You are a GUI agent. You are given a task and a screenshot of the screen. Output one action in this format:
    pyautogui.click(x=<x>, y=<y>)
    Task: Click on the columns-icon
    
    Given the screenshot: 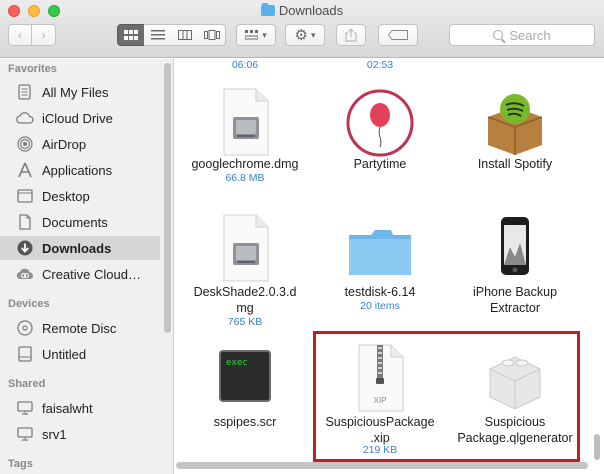 What is the action you would take?
    pyautogui.click(x=184, y=35)
    